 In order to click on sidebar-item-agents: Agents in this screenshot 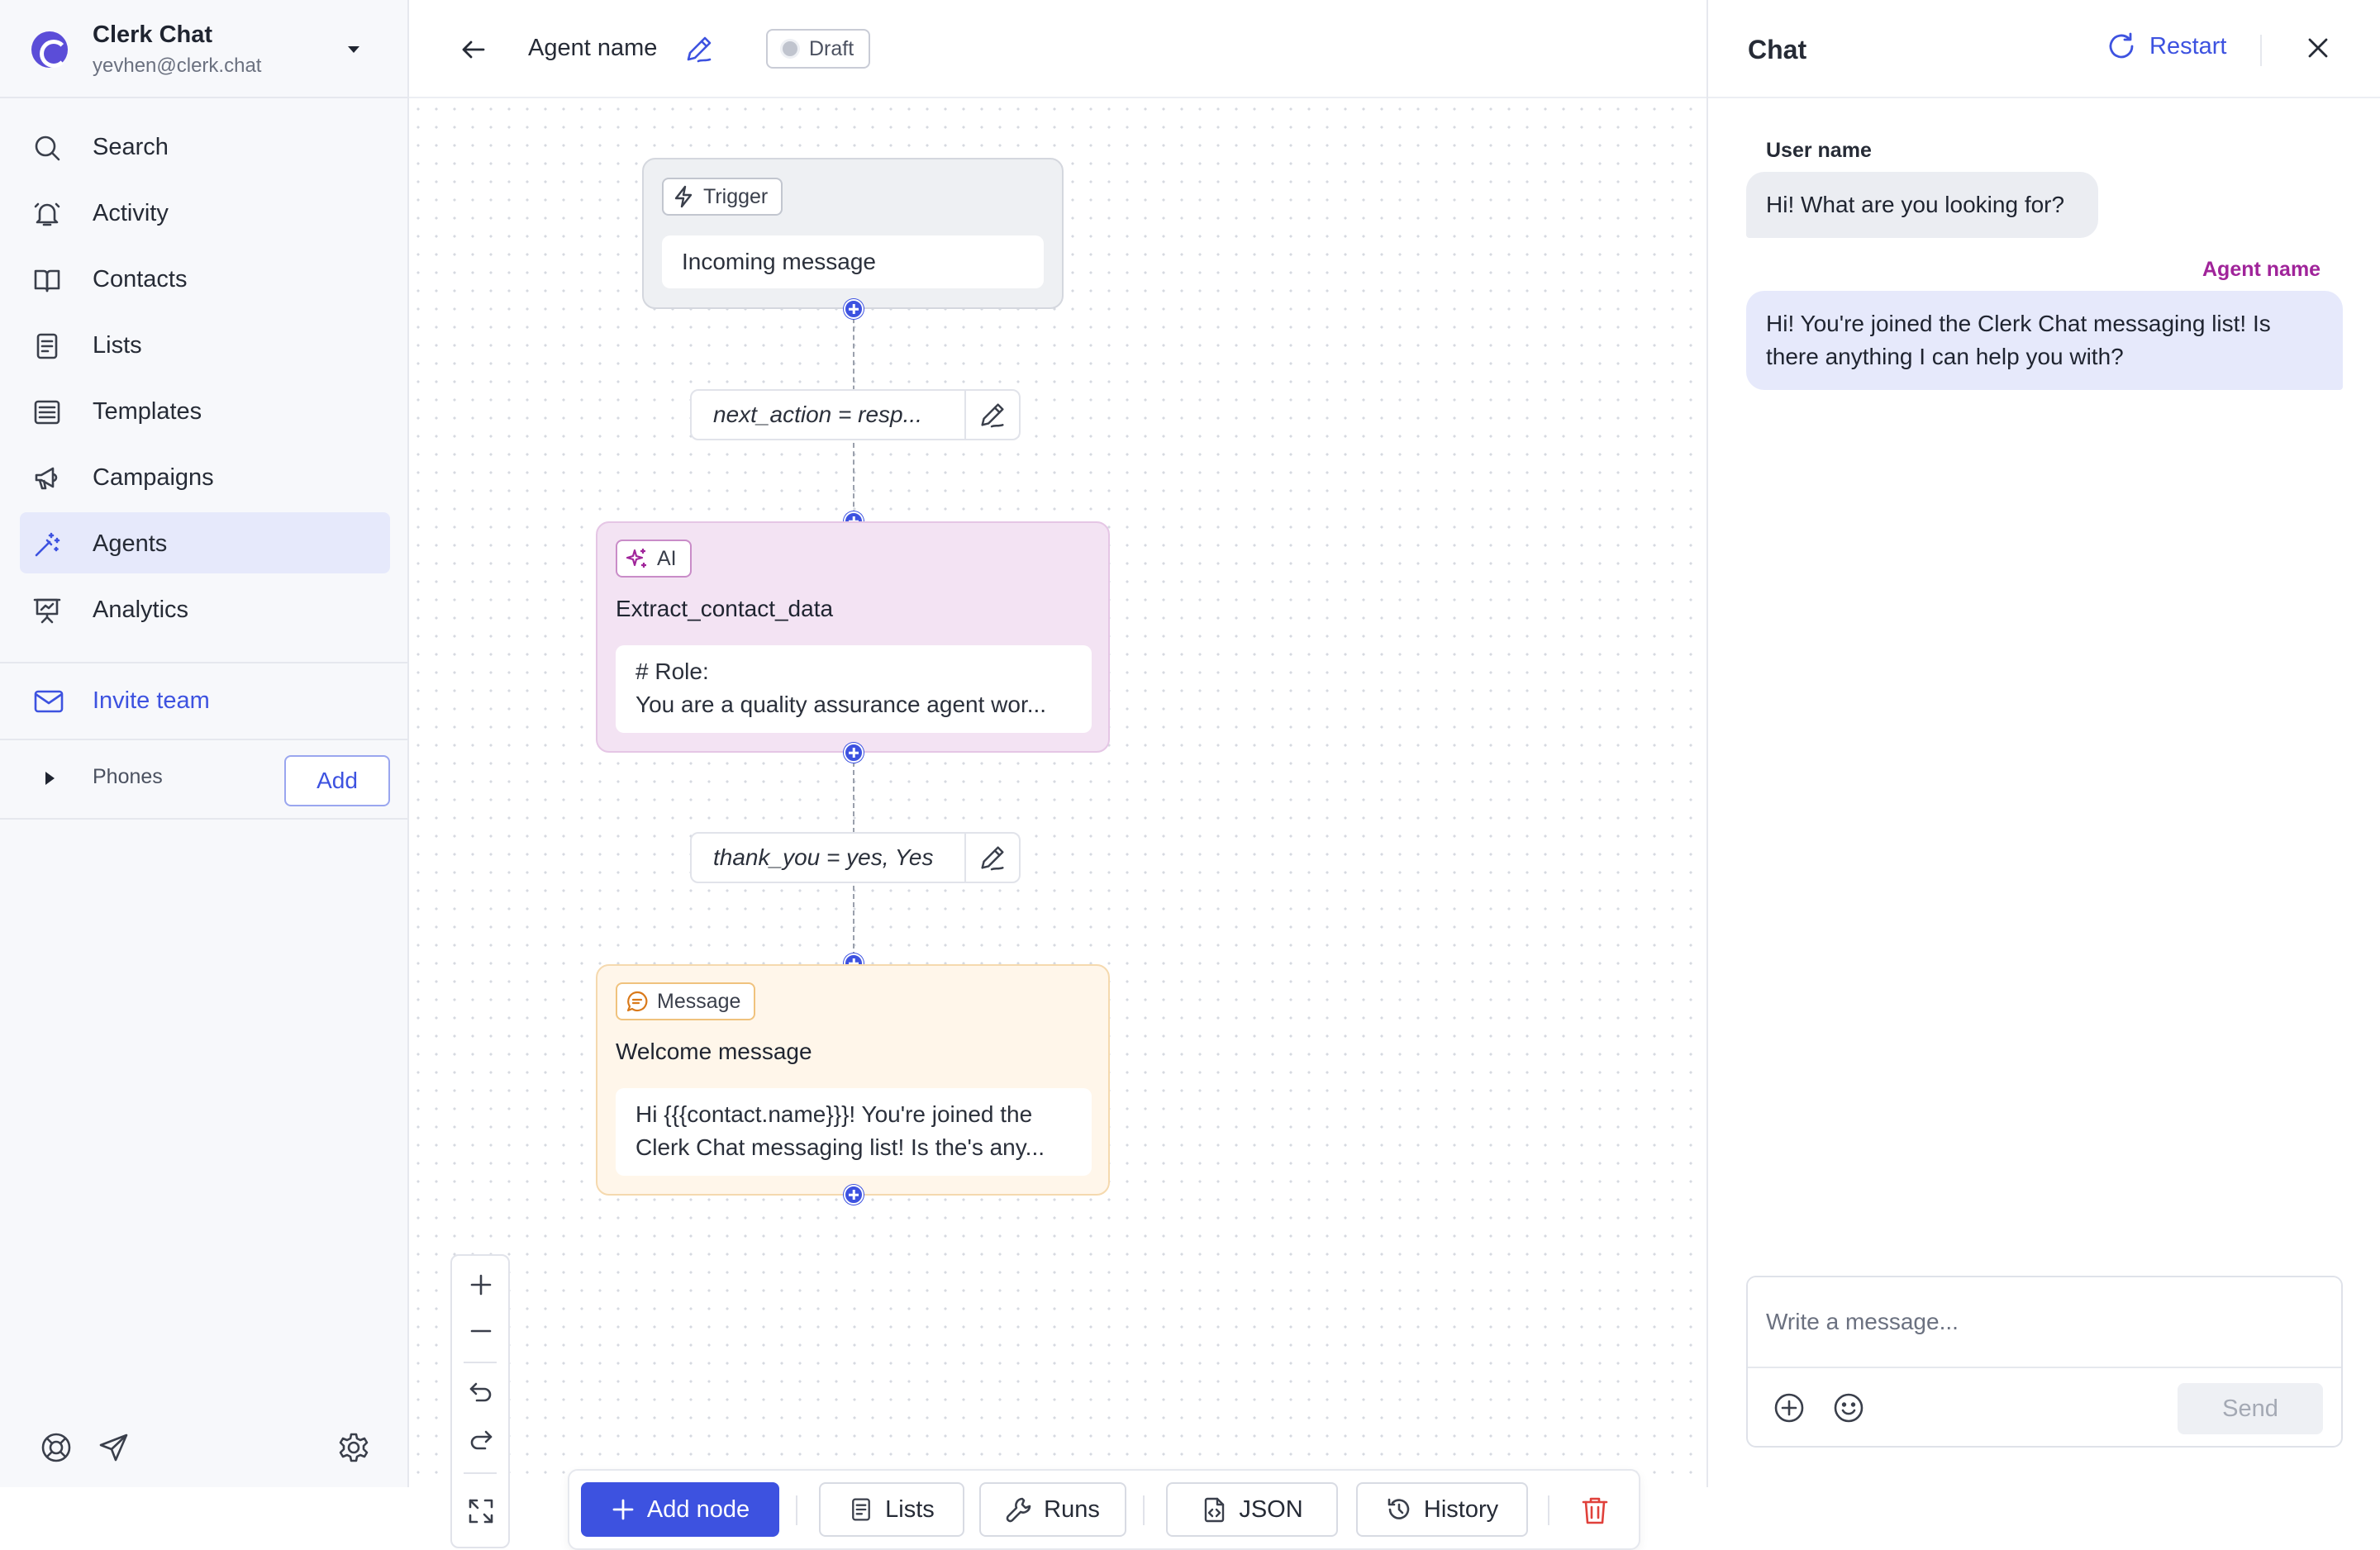, I will do `click(205, 542)`.